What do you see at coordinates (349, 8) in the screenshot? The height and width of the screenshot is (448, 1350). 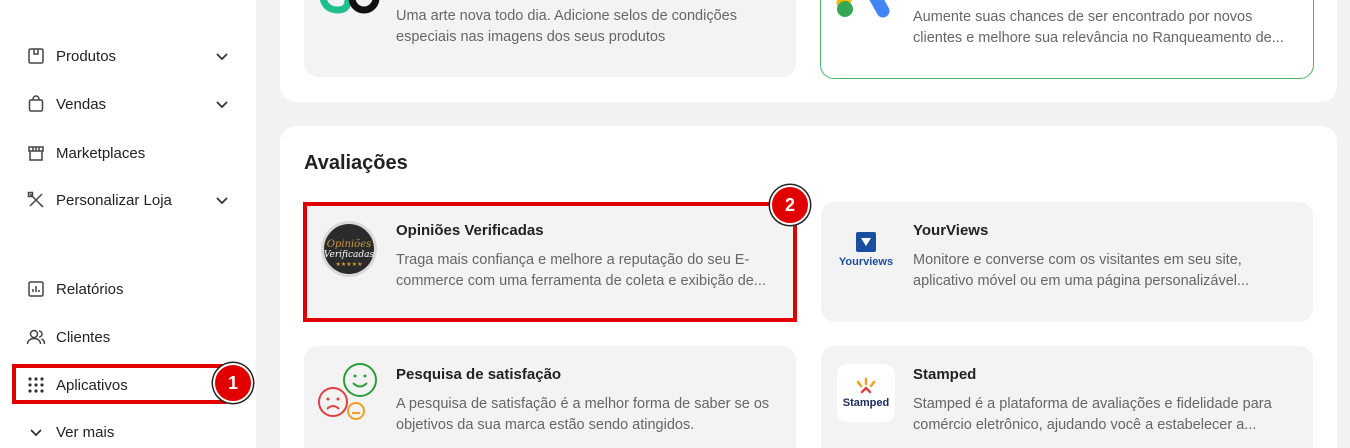 I see `arts-logo-icon` at bounding box center [349, 8].